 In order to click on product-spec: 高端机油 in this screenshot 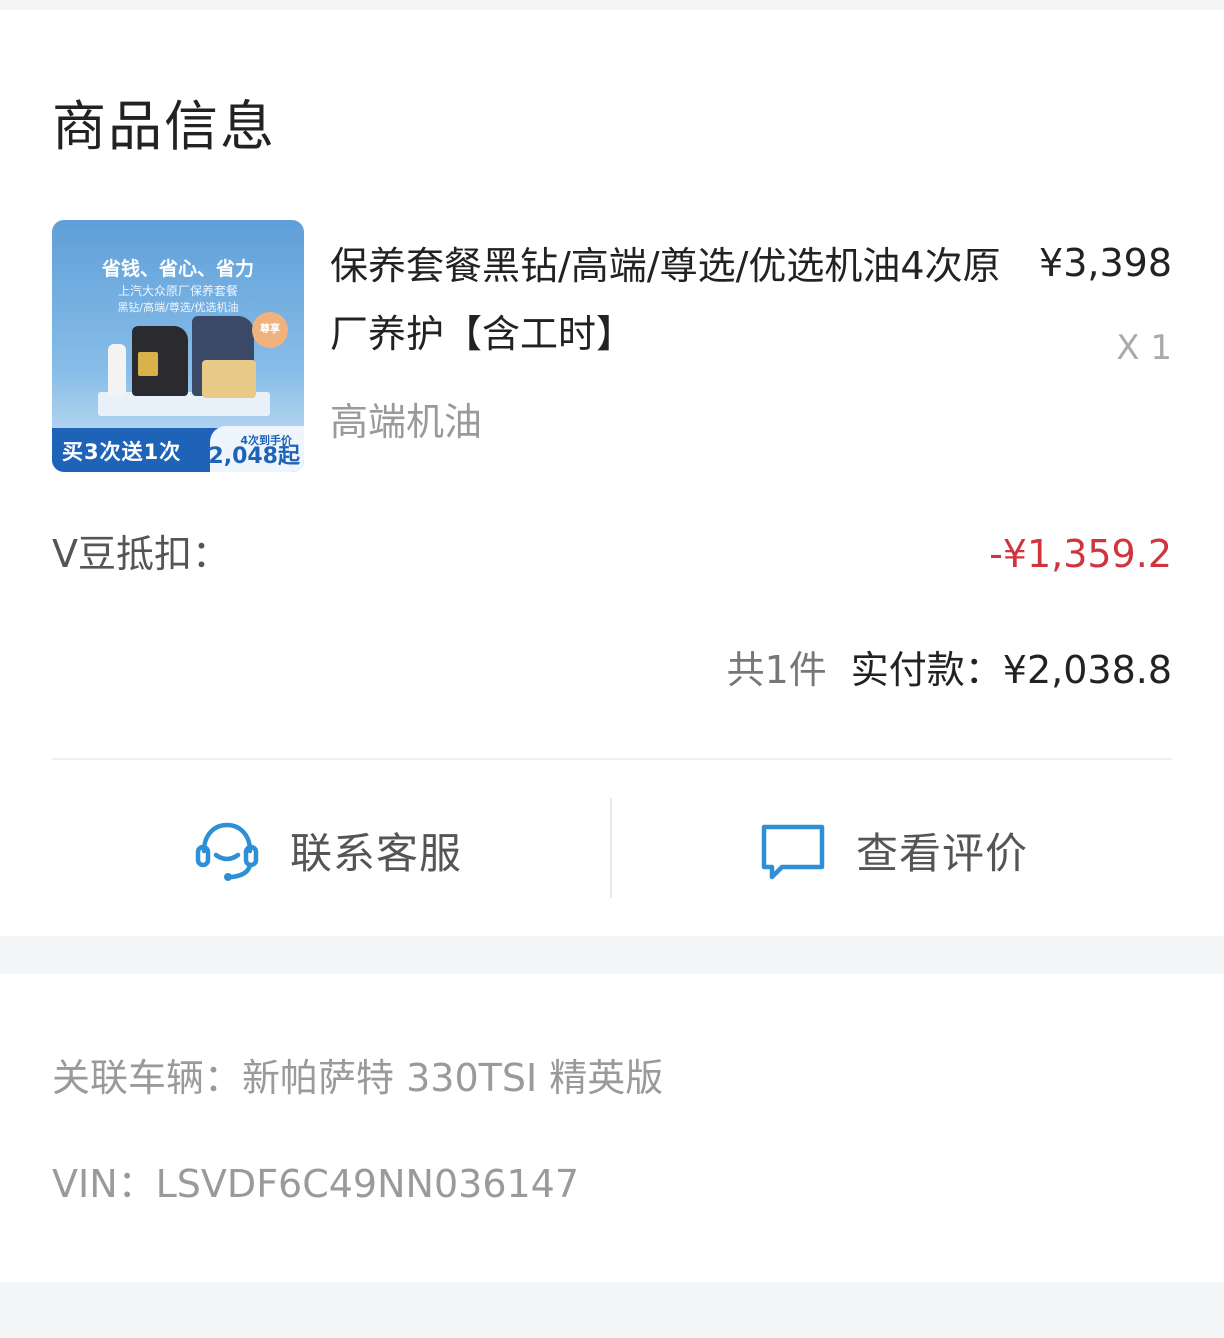, I will do `click(406, 422)`.